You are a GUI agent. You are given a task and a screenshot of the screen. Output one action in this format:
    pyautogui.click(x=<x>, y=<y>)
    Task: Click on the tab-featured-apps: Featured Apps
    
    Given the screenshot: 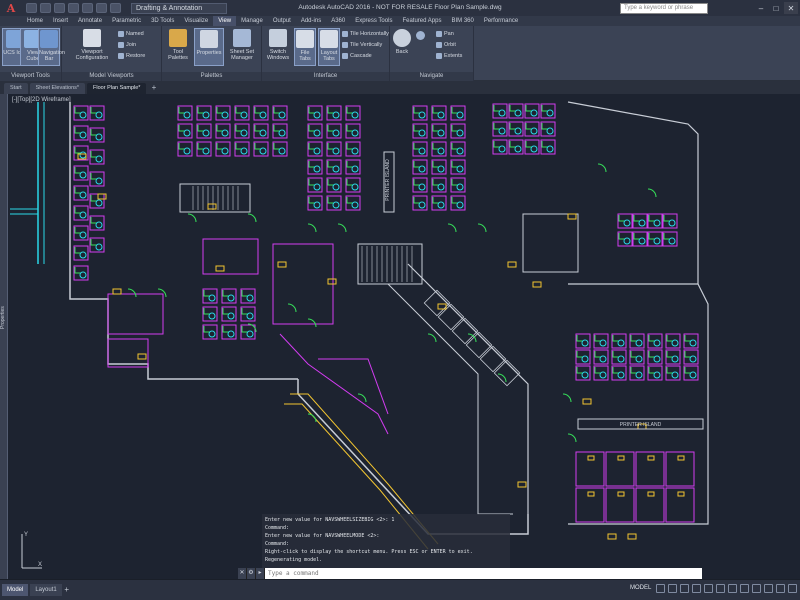 What is the action you would take?
    pyautogui.click(x=421, y=21)
    